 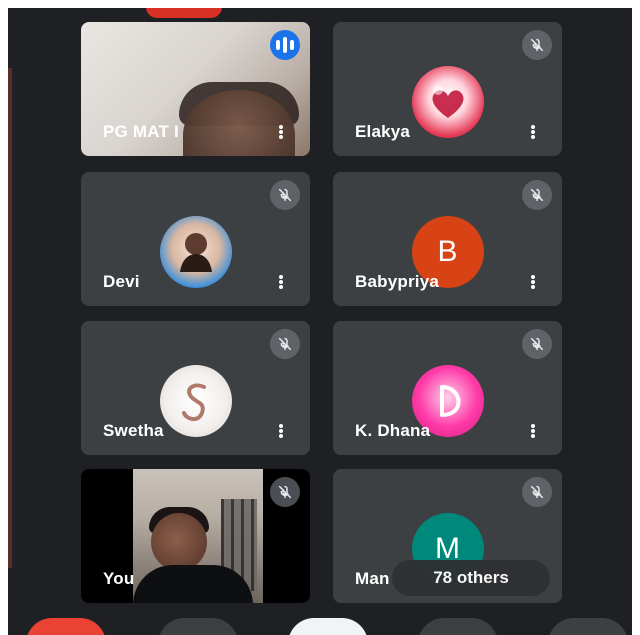 I want to click on participant-tile: You, so click(x=195, y=536).